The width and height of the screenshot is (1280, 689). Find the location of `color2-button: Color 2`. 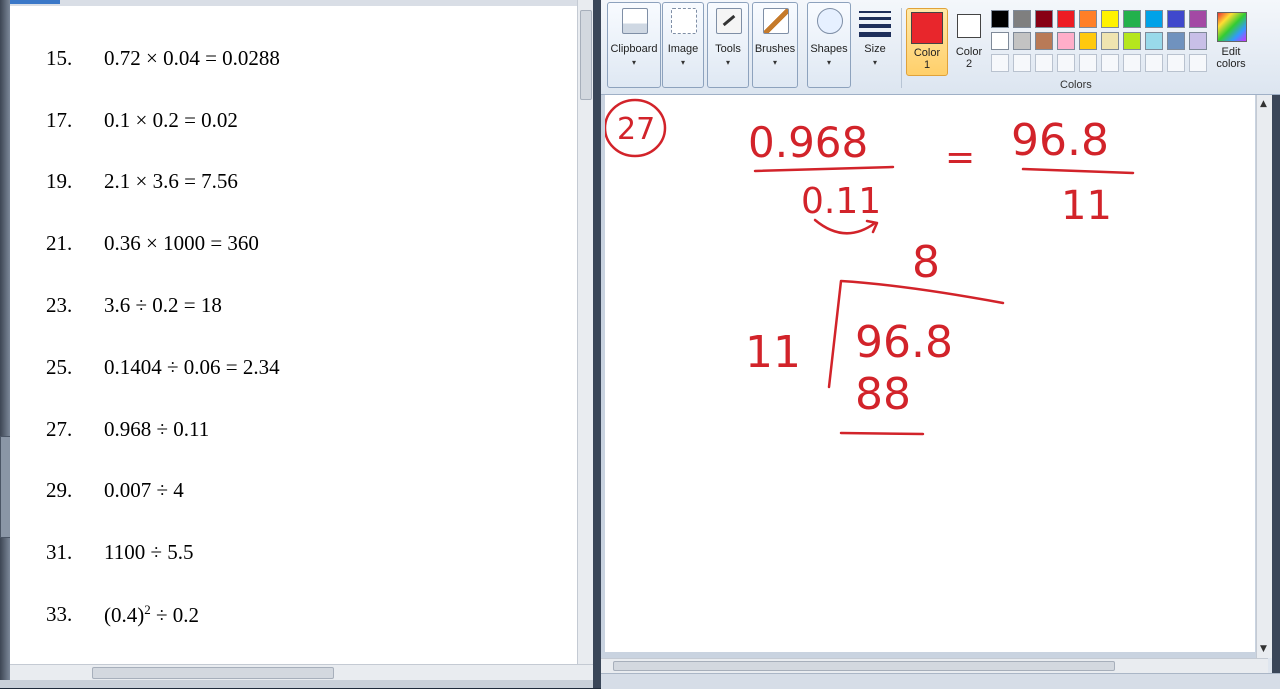

color2-button: Color 2 is located at coordinates (969, 41).